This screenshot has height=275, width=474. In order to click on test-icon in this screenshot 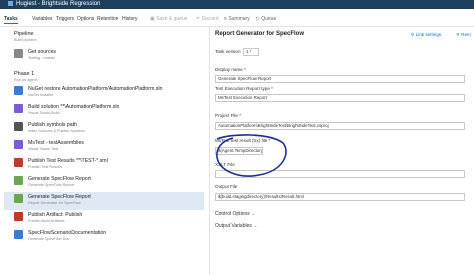, I will do `click(18, 144)`.